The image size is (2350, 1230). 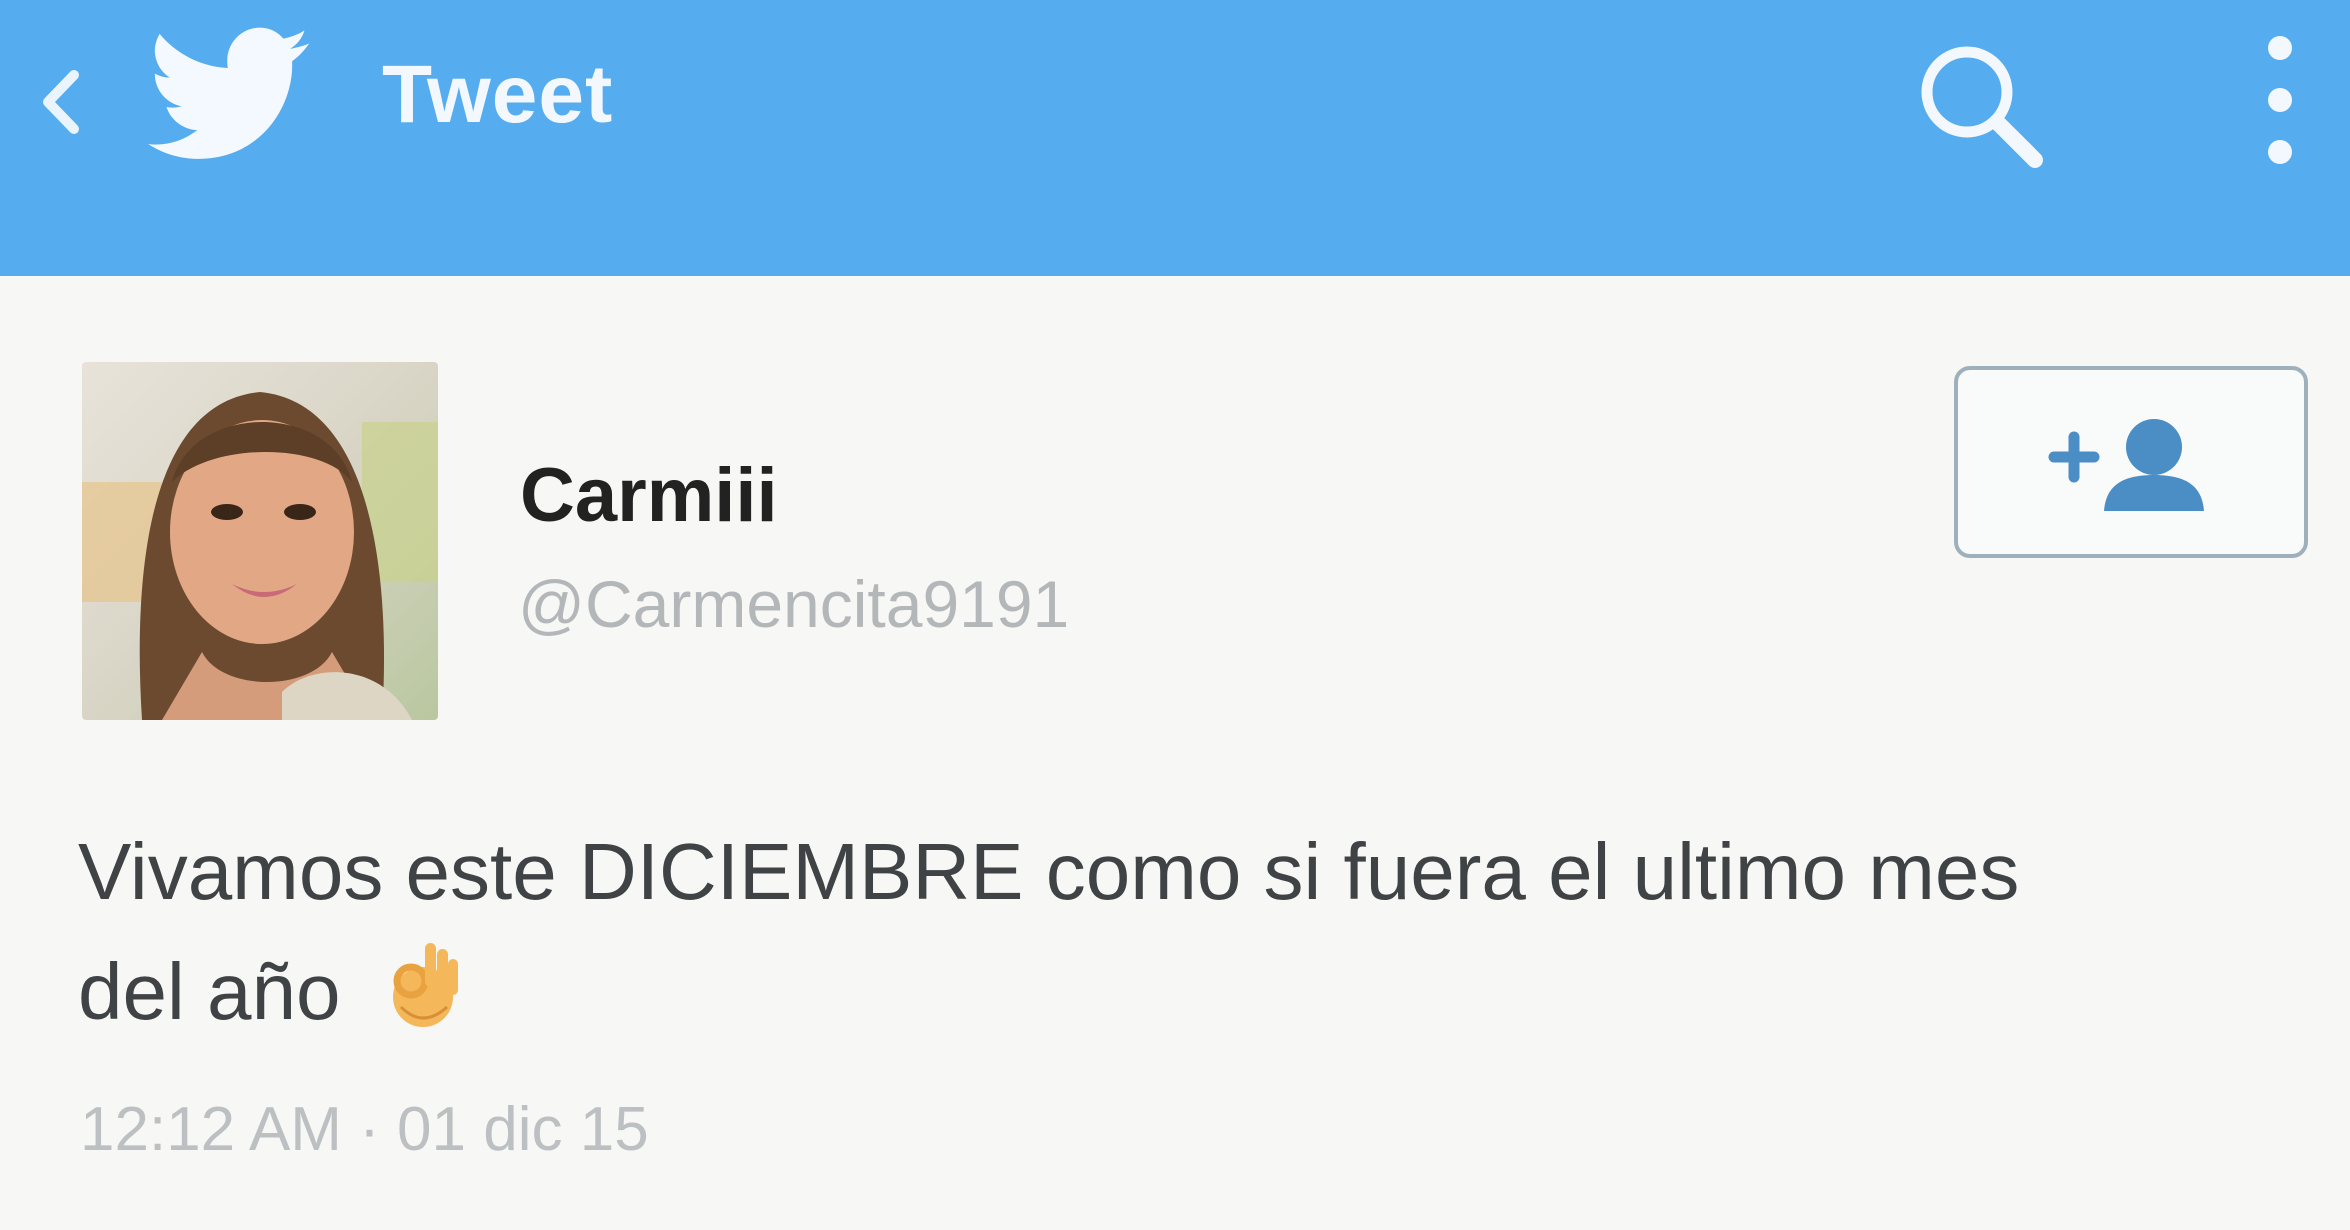 What do you see at coordinates (209, 991) in the screenshot?
I see `tweet-text-line2: del año` at bounding box center [209, 991].